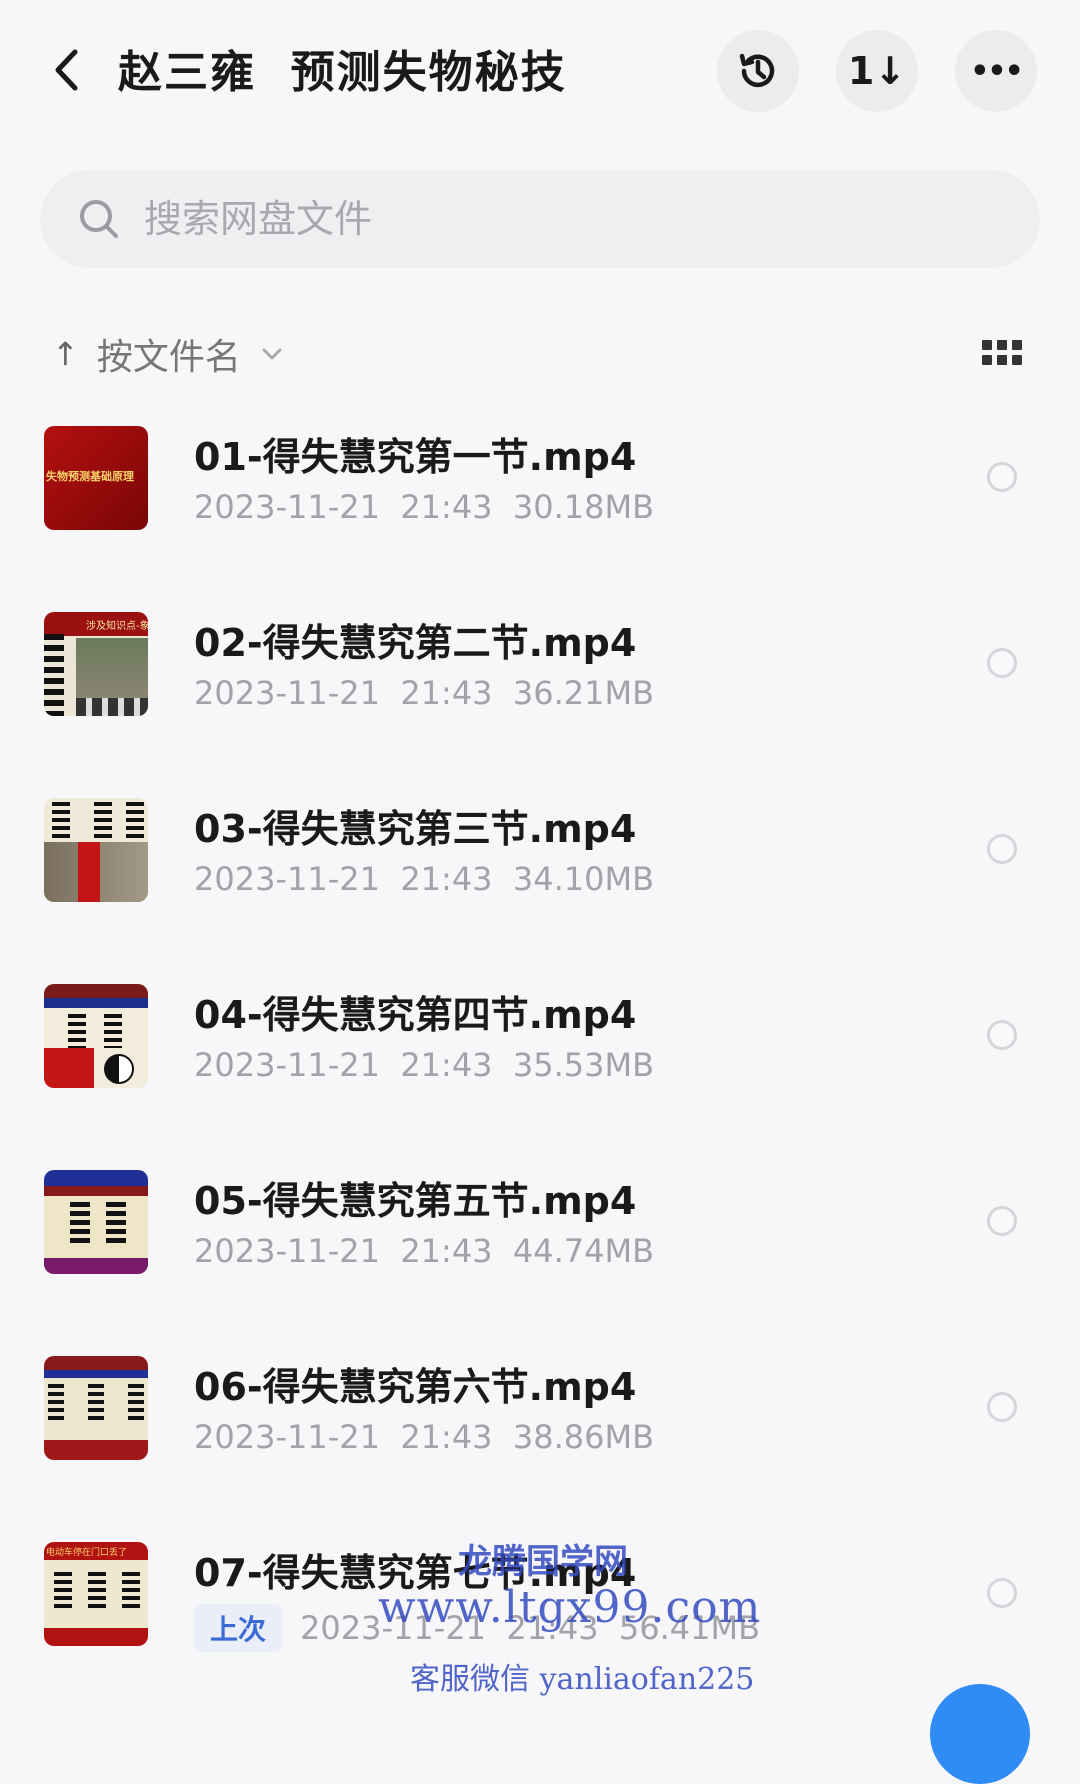 This screenshot has height=1784, width=1080. What do you see at coordinates (424, 507) in the screenshot?
I see `file-meta: 2023-11-21 21:43 30.18MB` at bounding box center [424, 507].